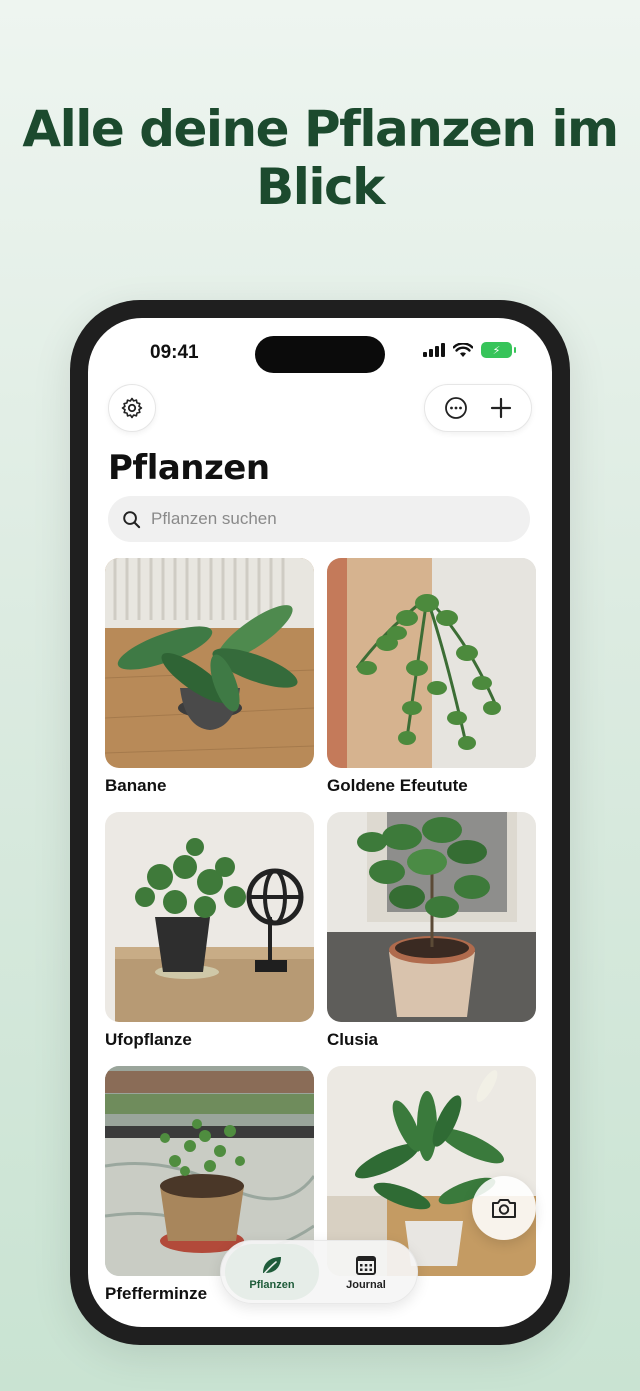 This screenshot has width=640, height=1391. I want to click on wifi-icon, so click(463, 349).